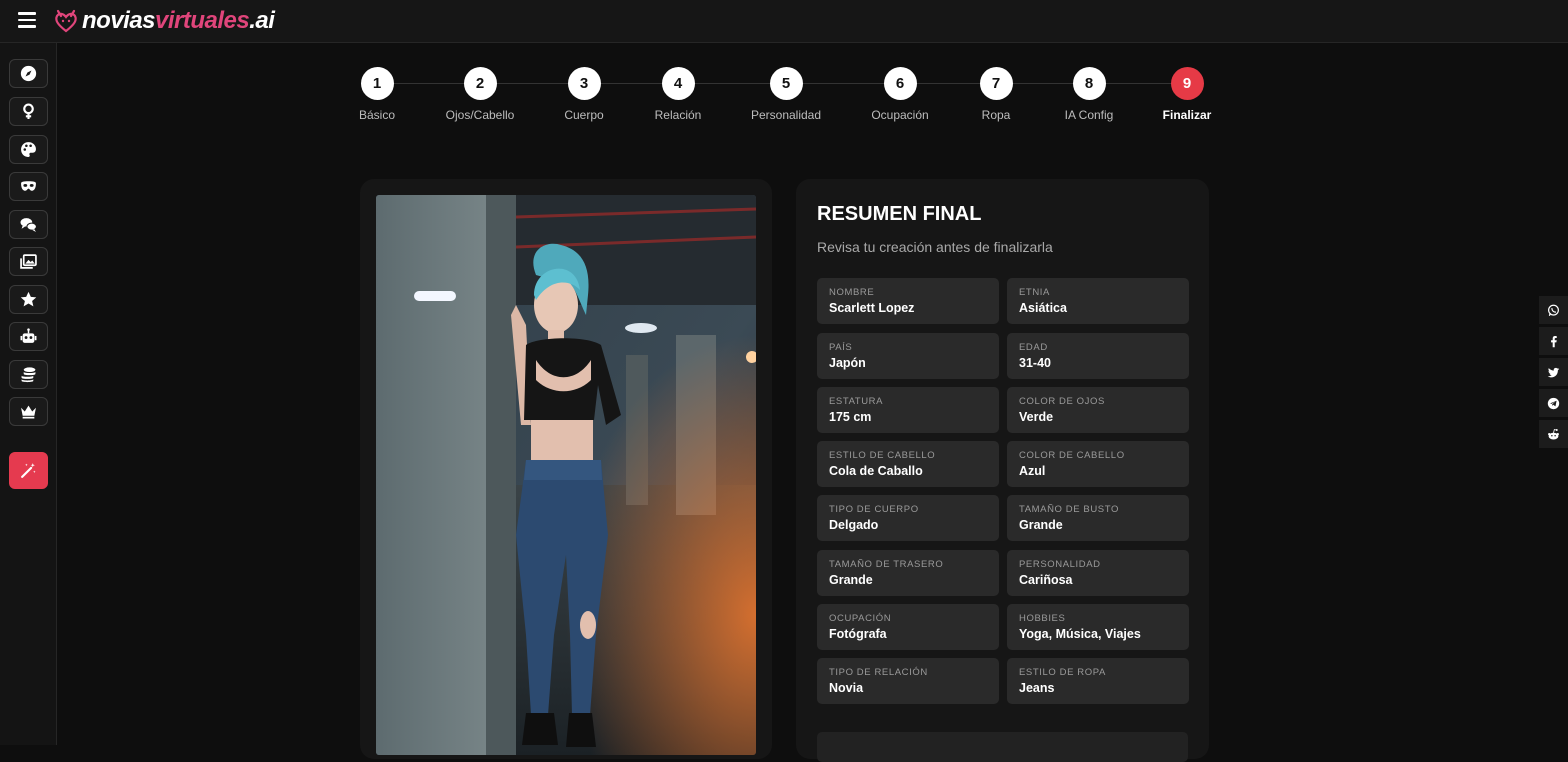 This screenshot has width=1568, height=762. Describe the element at coordinates (886, 564) in the screenshot. I see `card-label: TAMAÑO DE TRASERO` at that location.